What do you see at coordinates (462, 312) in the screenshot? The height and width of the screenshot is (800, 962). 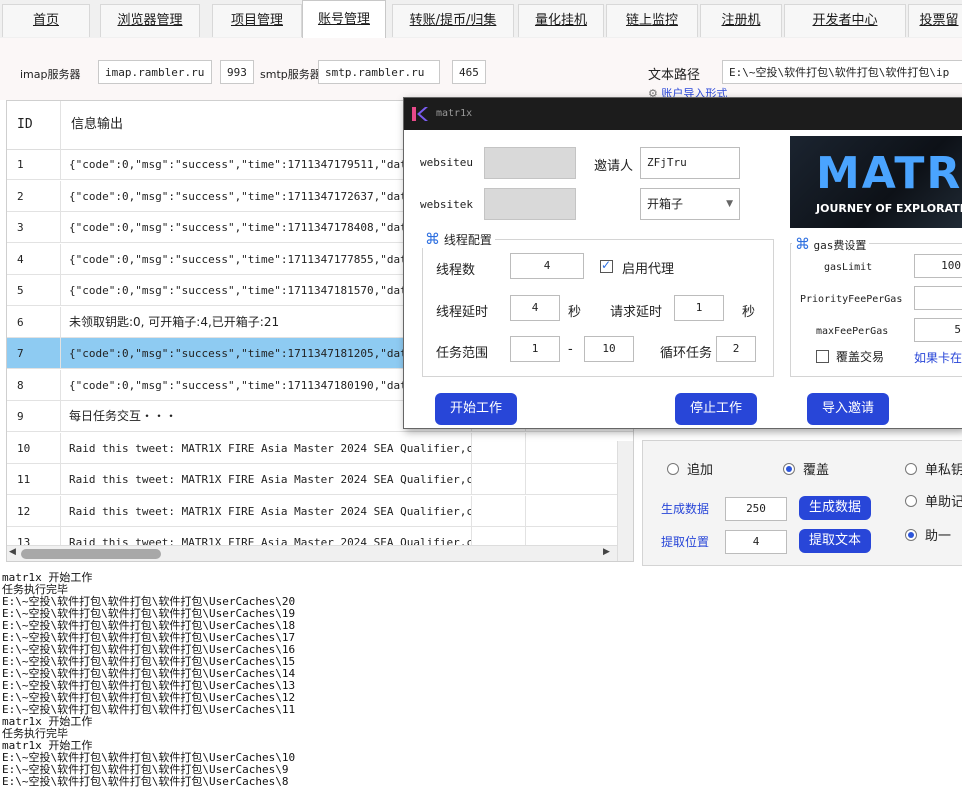 I see `thread-delay-label: 线程延时` at bounding box center [462, 312].